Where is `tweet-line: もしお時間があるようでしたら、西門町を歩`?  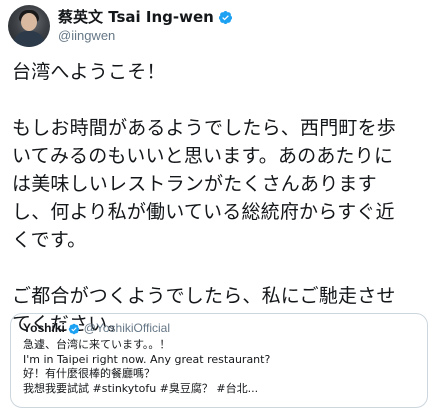
tweet-line: もしお時間があるようでしたら、西門町を歩 is located at coordinates (204, 128).